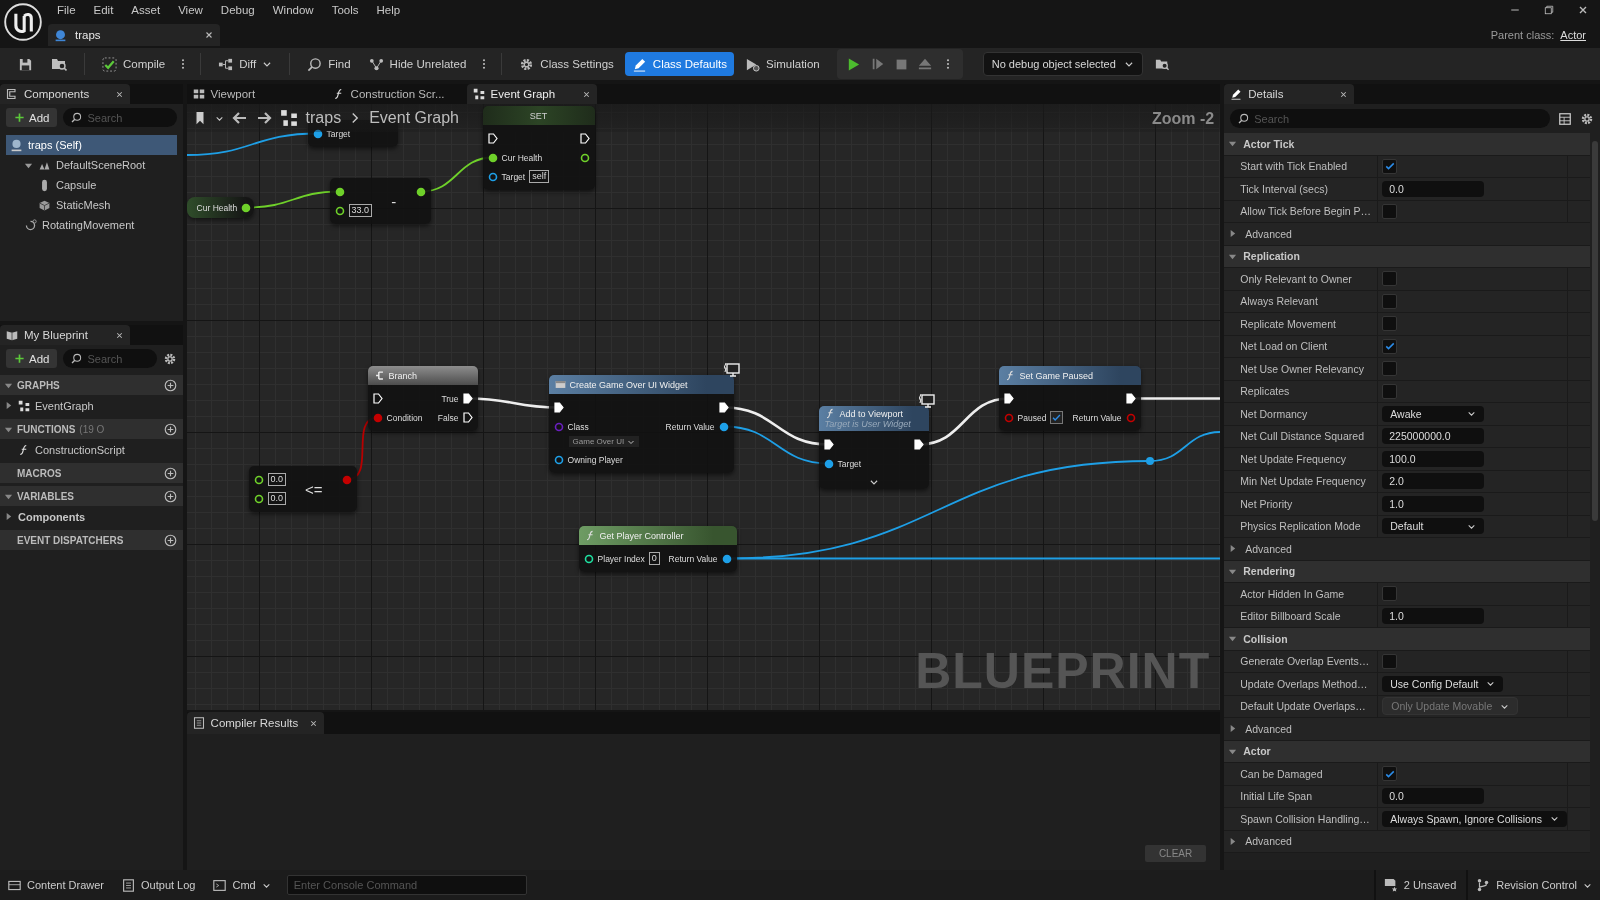  I want to click on blueprint-item: EventGraph, so click(91, 405).